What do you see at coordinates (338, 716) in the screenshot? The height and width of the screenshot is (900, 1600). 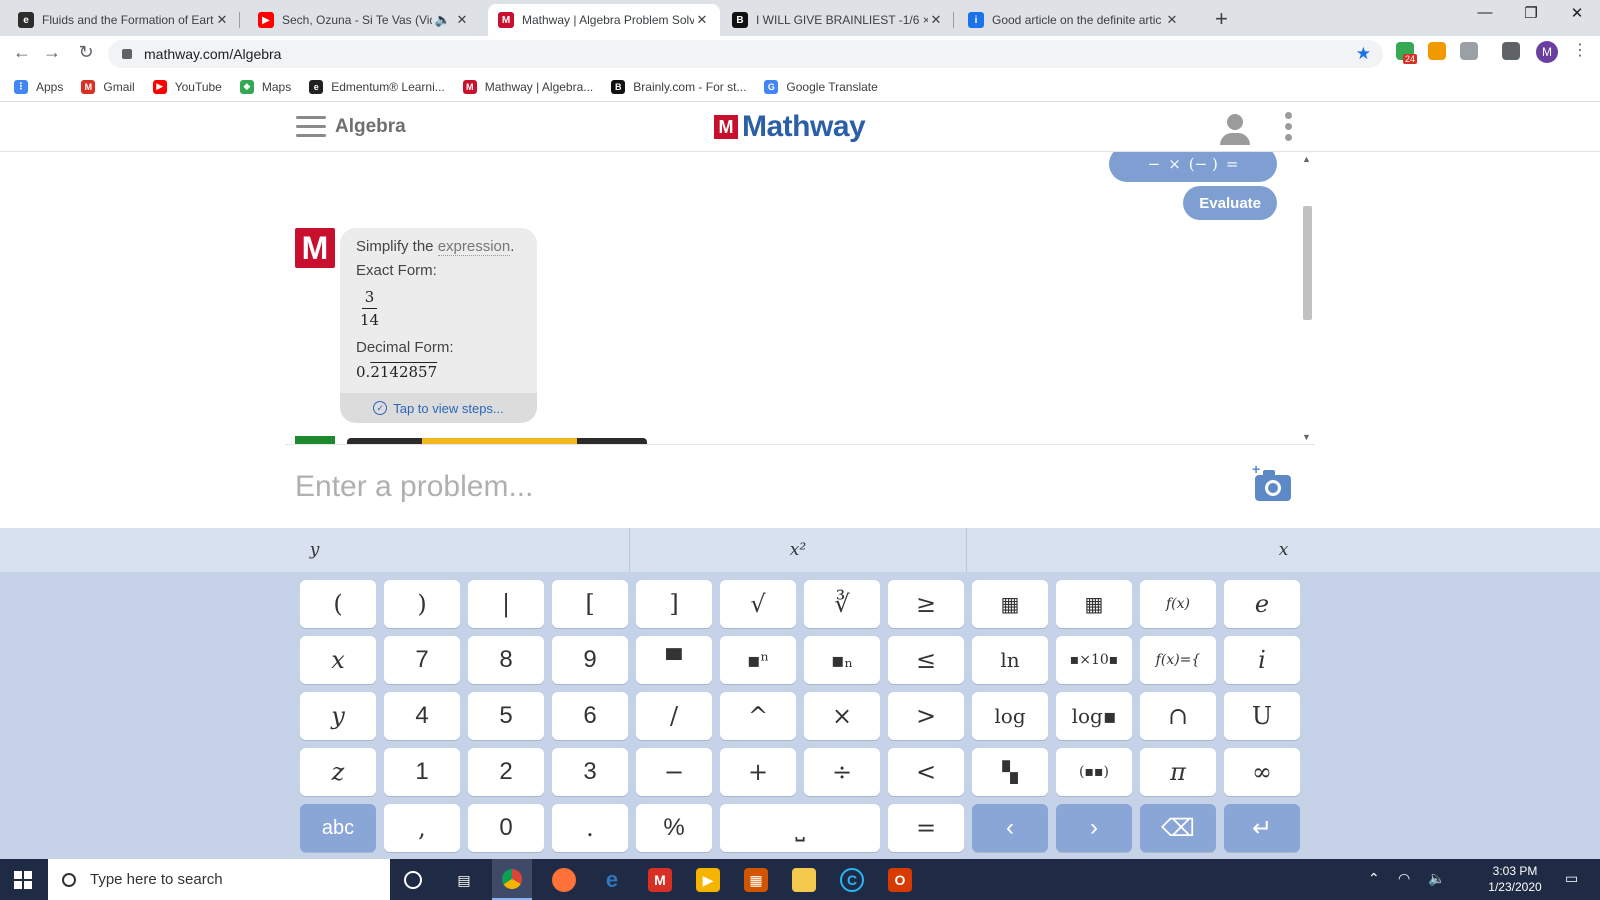 I see `key-y: y` at bounding box center [338, 716].